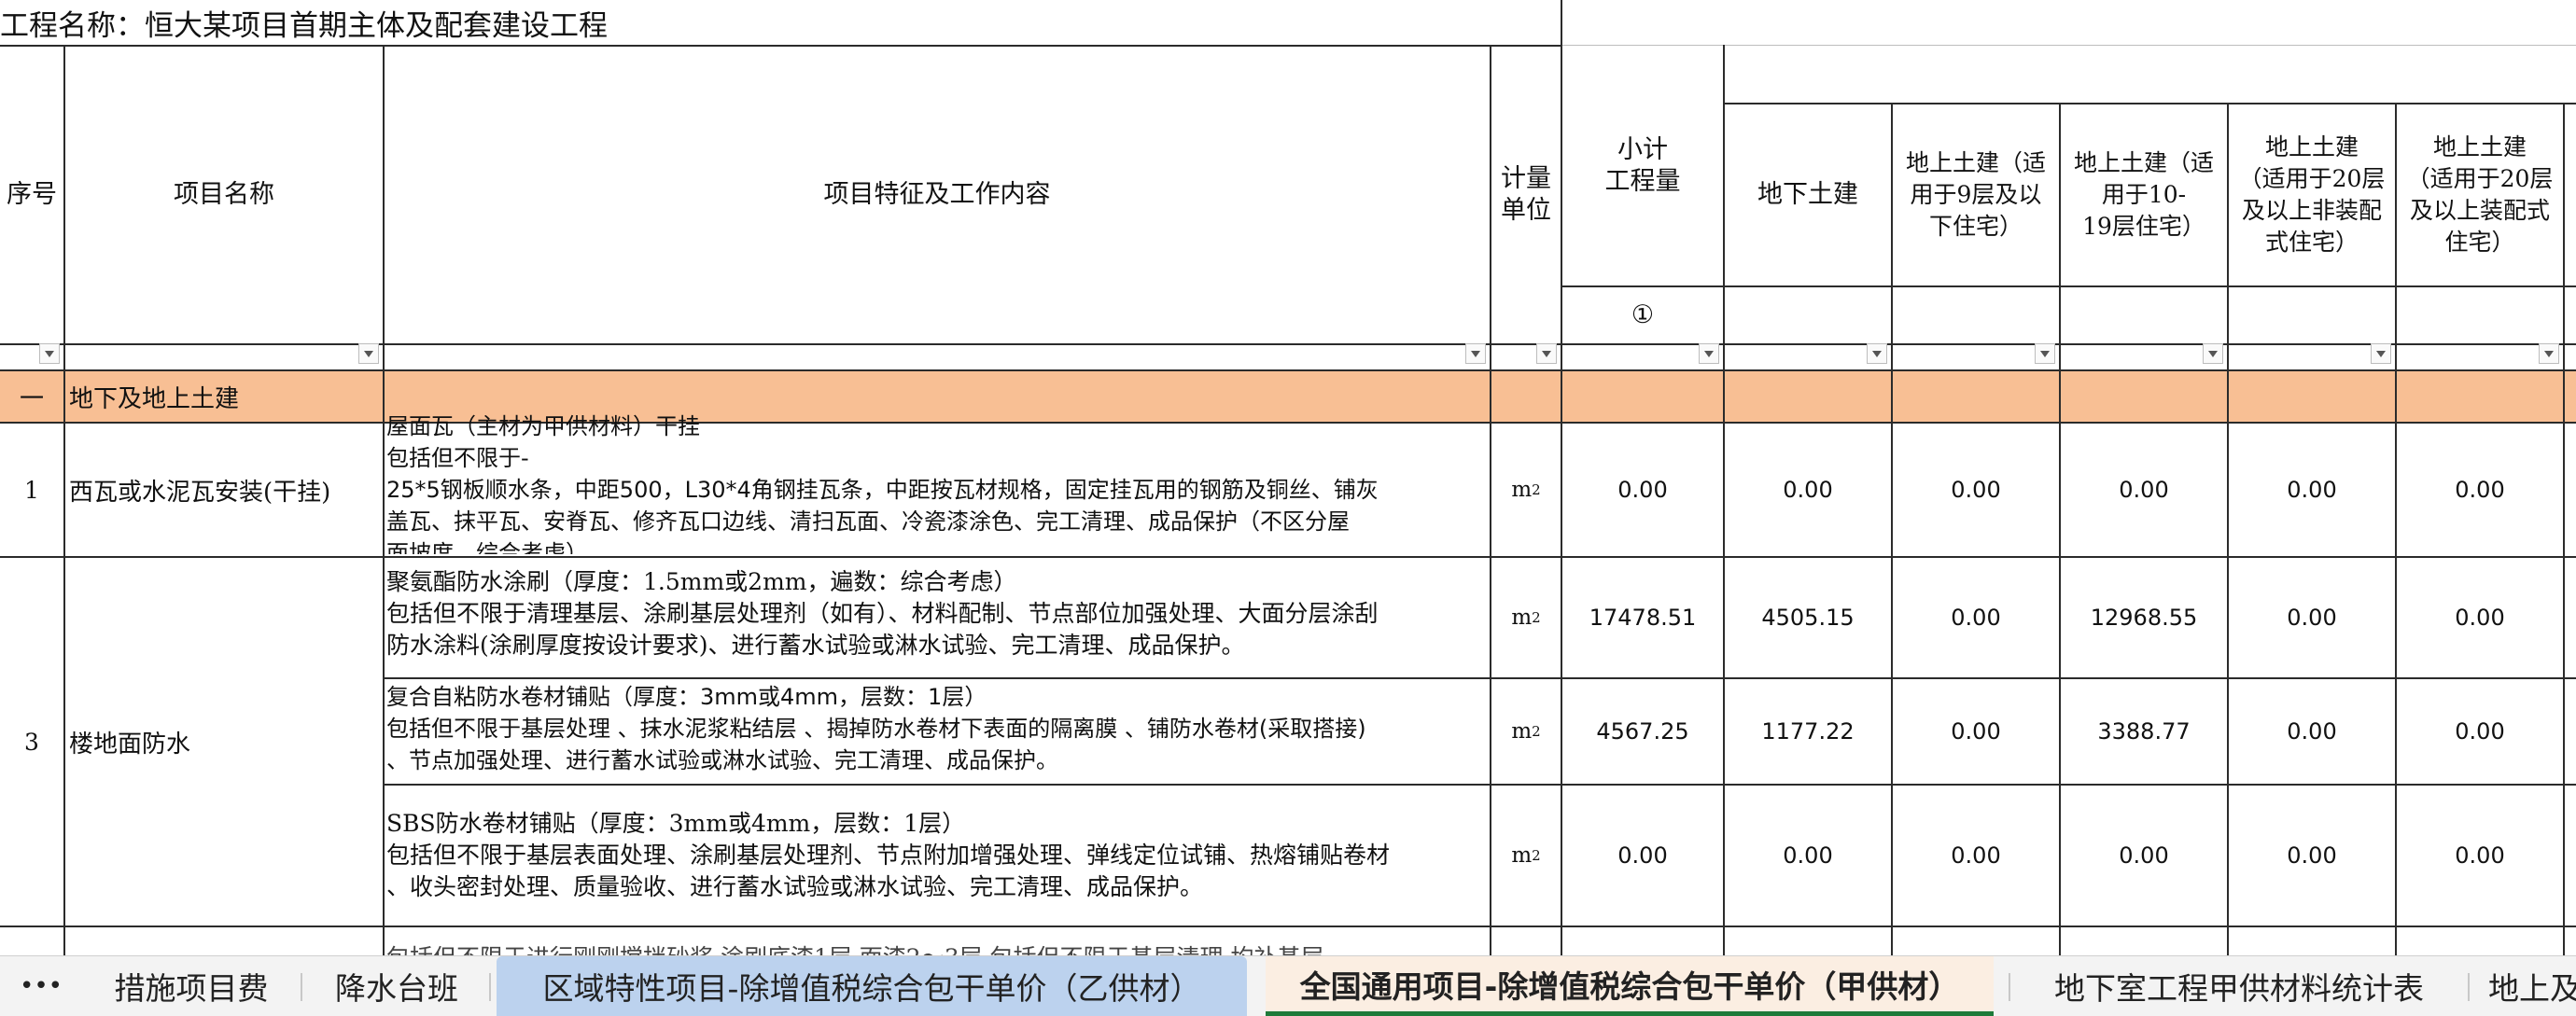 The height and width of the screenshot is (1016, 2576). What do you see at coordinates (41, 986) in the screenshot?
I see `more-tabs-button: •••` at bounding box center [41, 986].